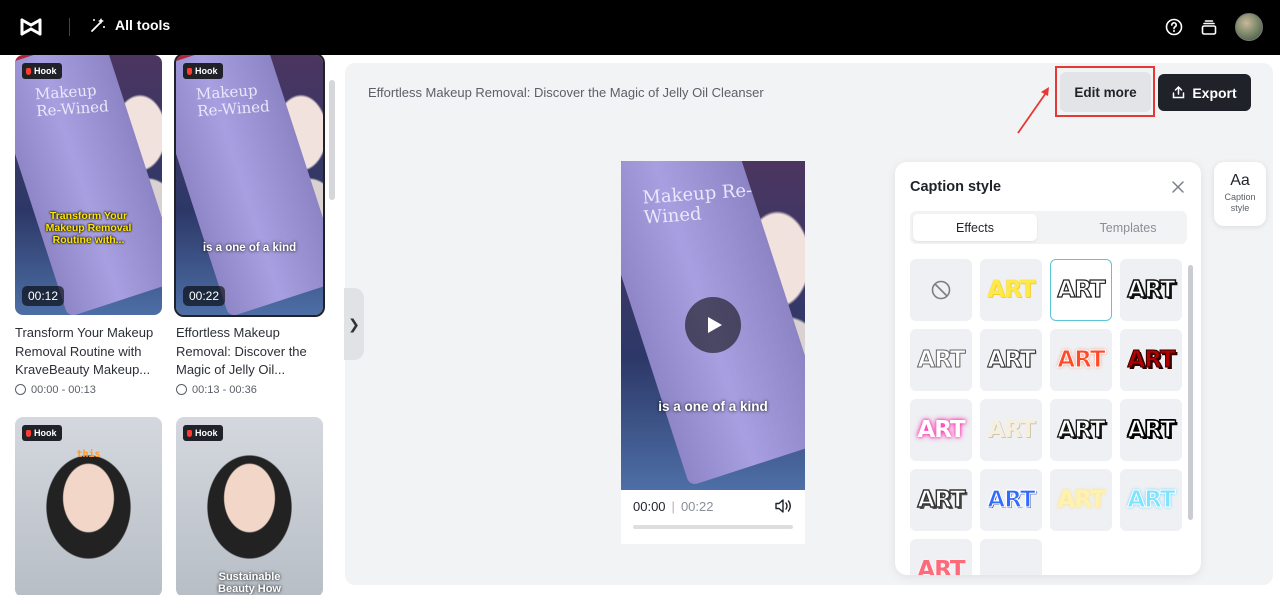 Image resolution: width=1280 pixels, height=595 pixels. Describe the element at coordinates (224, 389) in the screenshot. I see `clip-range-text: 00:13 - 00:36` at that location.